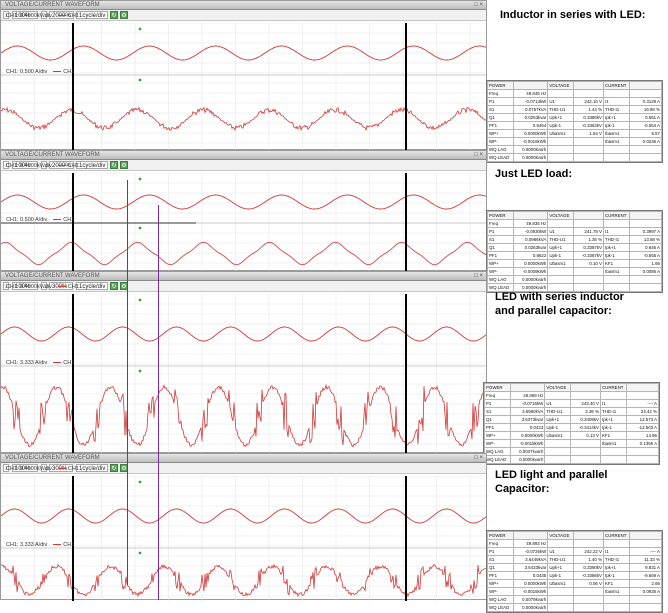 This screenshot has width=668, height=613. What do you see at coordinates (500, 109) in the screenshot?
I see `meter-param-label: S1` at bounding box center [500, 109].